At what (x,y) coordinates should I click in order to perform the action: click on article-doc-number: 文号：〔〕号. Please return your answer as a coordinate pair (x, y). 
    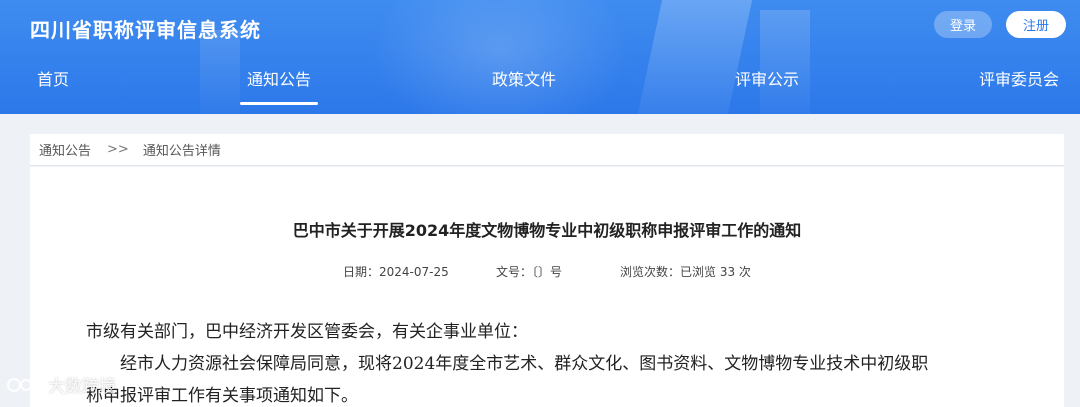
    Looking at the image, I should click on (529, 271).